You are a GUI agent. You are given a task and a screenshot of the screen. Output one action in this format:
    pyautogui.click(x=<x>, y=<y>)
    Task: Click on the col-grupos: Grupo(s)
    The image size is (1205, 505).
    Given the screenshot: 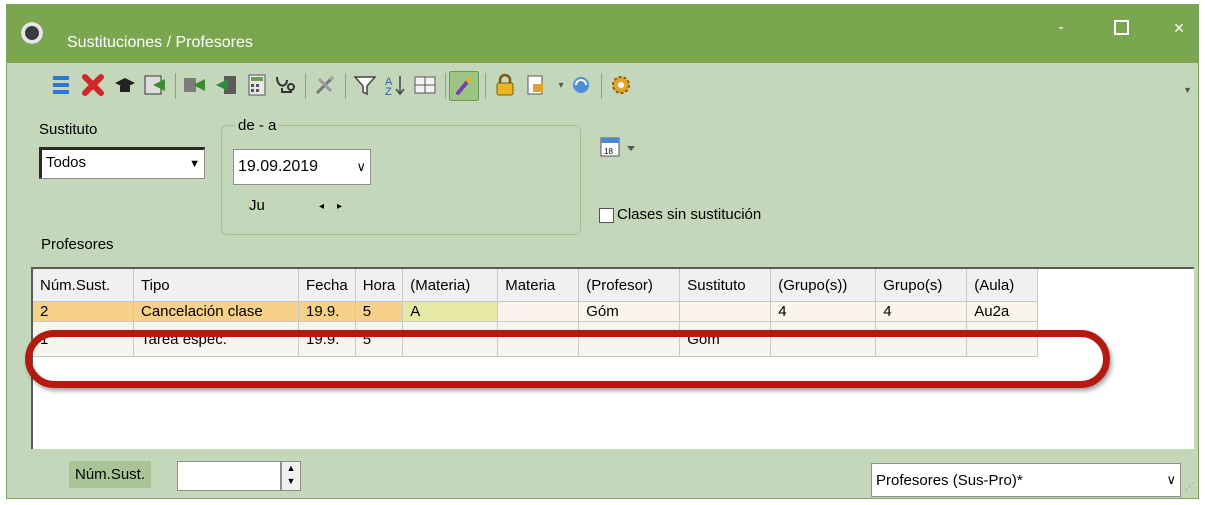 What is the action you would take?
    pyautogui.click(x=921, y=285)
    